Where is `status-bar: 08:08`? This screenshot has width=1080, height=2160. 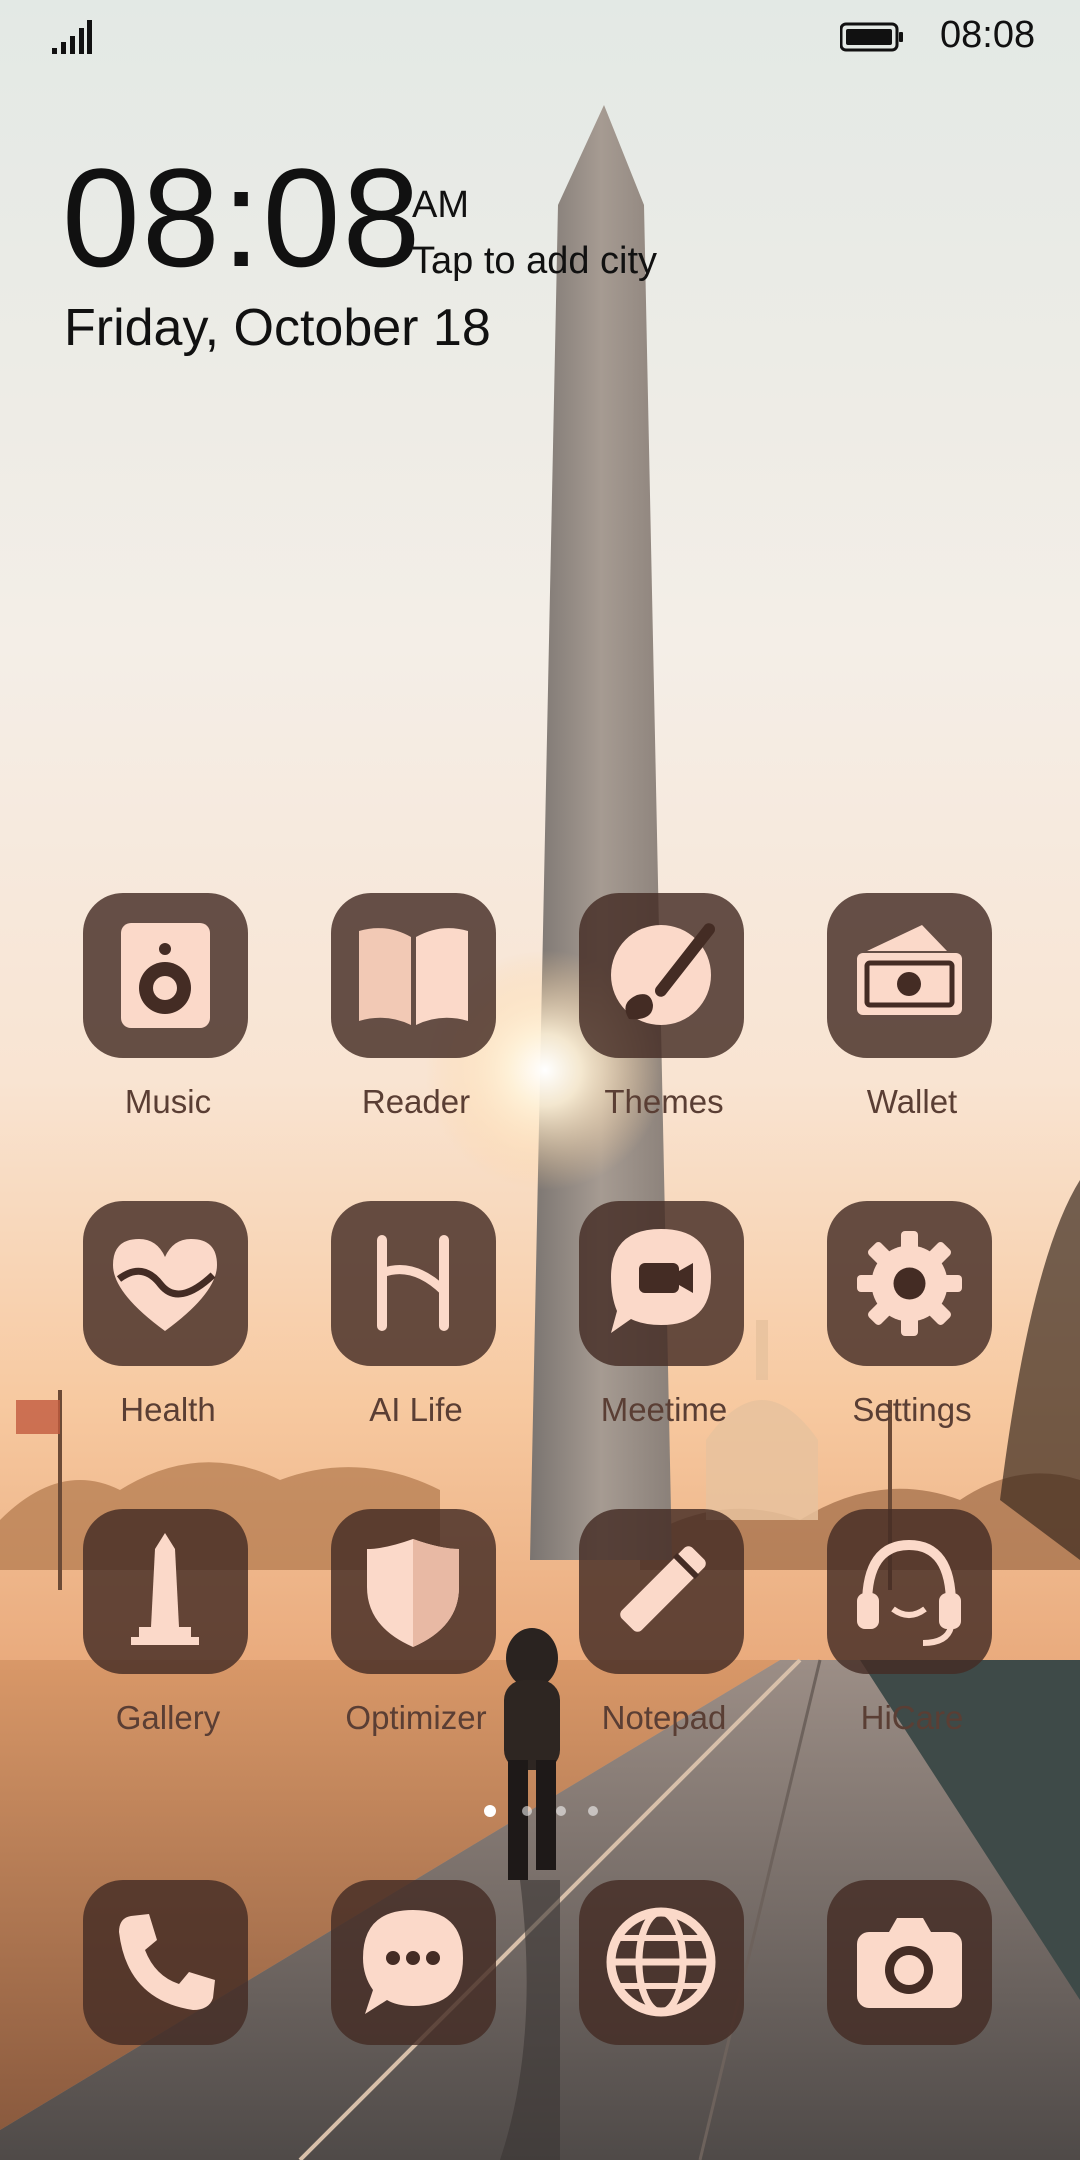
status-bar: 08:08 is located at coordinates (540, 40).